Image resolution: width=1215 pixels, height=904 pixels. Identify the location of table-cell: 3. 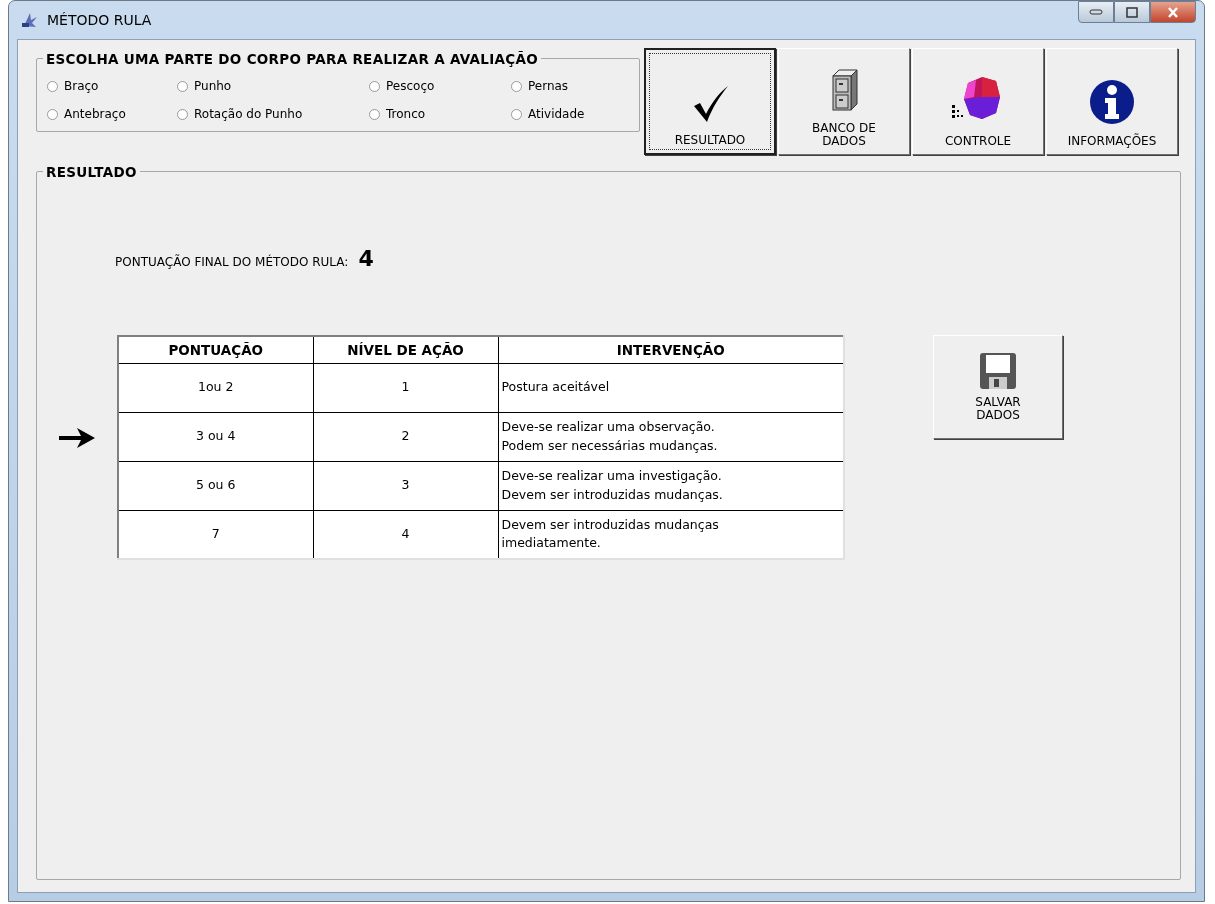
(405, 485).